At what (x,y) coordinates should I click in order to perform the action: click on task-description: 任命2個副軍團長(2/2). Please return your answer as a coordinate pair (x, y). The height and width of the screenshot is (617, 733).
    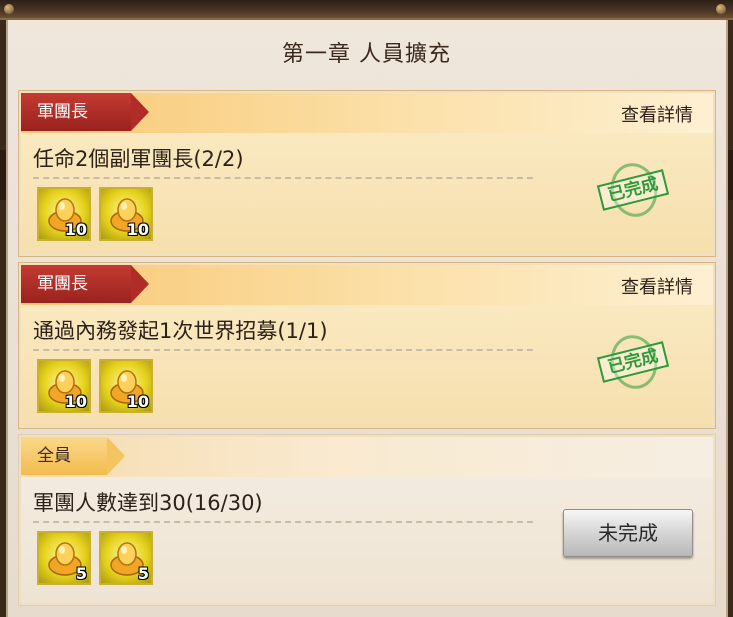
    Looking at the image, I should click on (138, 159).